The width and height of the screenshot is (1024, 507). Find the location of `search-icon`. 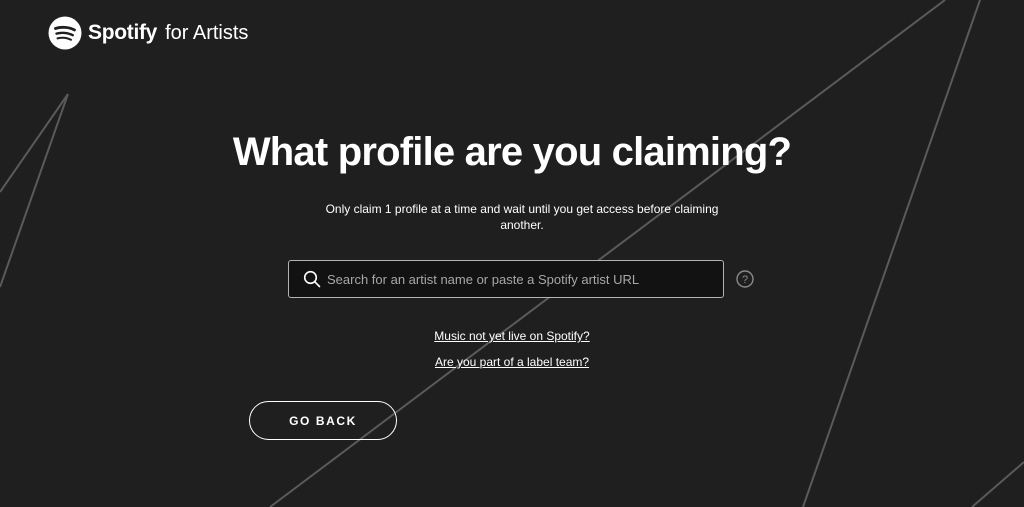

search-icon is located at coordinates (312, 279).